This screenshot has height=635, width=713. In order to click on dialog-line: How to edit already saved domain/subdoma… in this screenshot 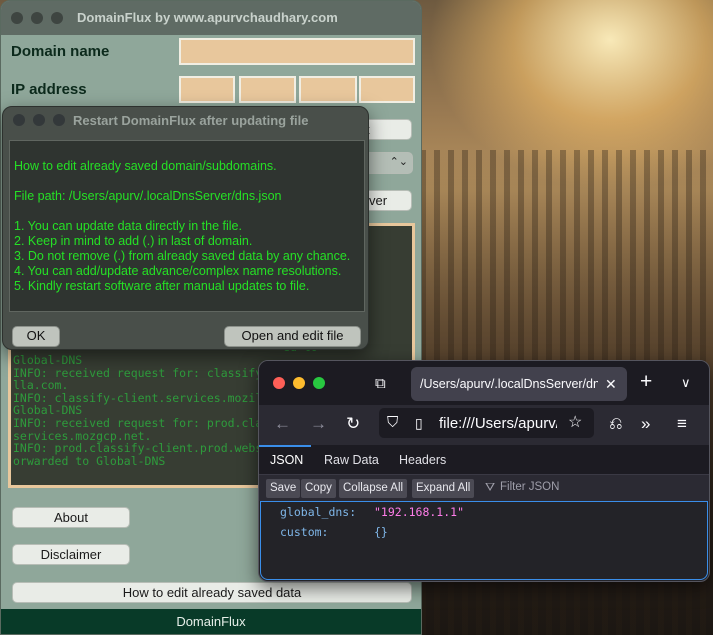, I will do `click(145, 166)`.